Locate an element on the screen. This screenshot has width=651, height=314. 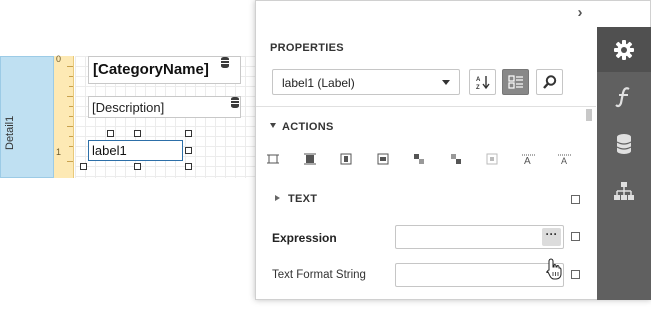
sort-alphabetical-button: A Z is located at coordinates (482, 82).